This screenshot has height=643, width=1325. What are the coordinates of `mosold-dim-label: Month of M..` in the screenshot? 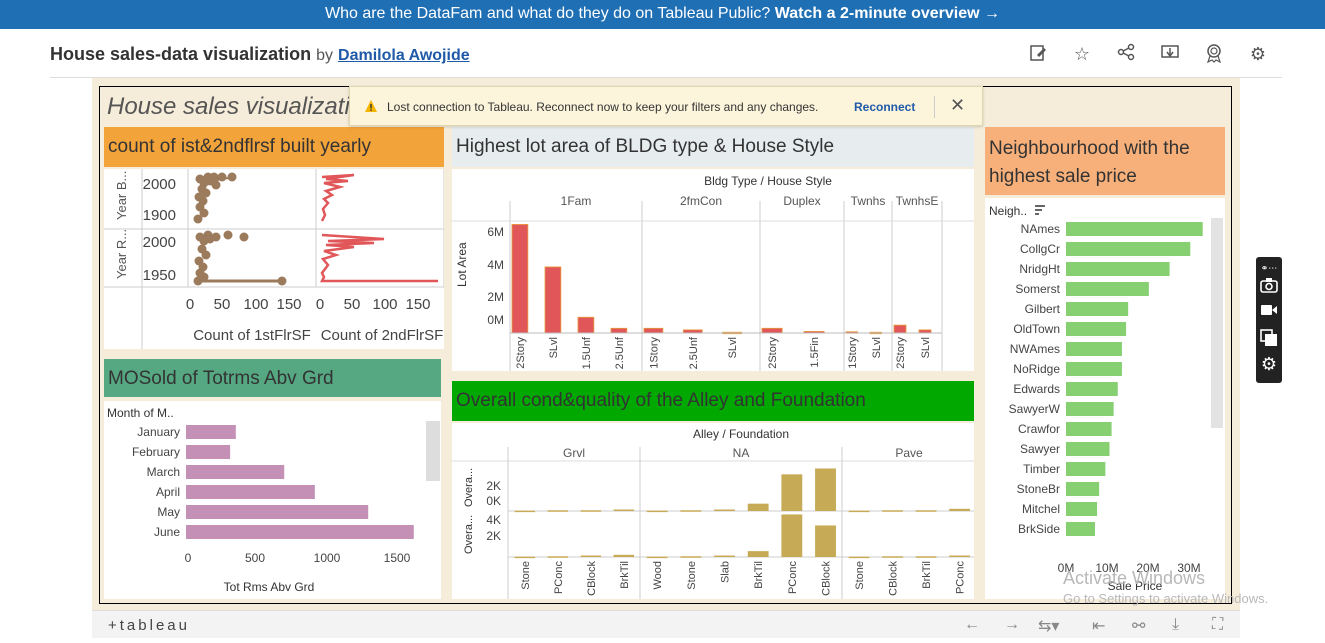 It's located at (140, 413).